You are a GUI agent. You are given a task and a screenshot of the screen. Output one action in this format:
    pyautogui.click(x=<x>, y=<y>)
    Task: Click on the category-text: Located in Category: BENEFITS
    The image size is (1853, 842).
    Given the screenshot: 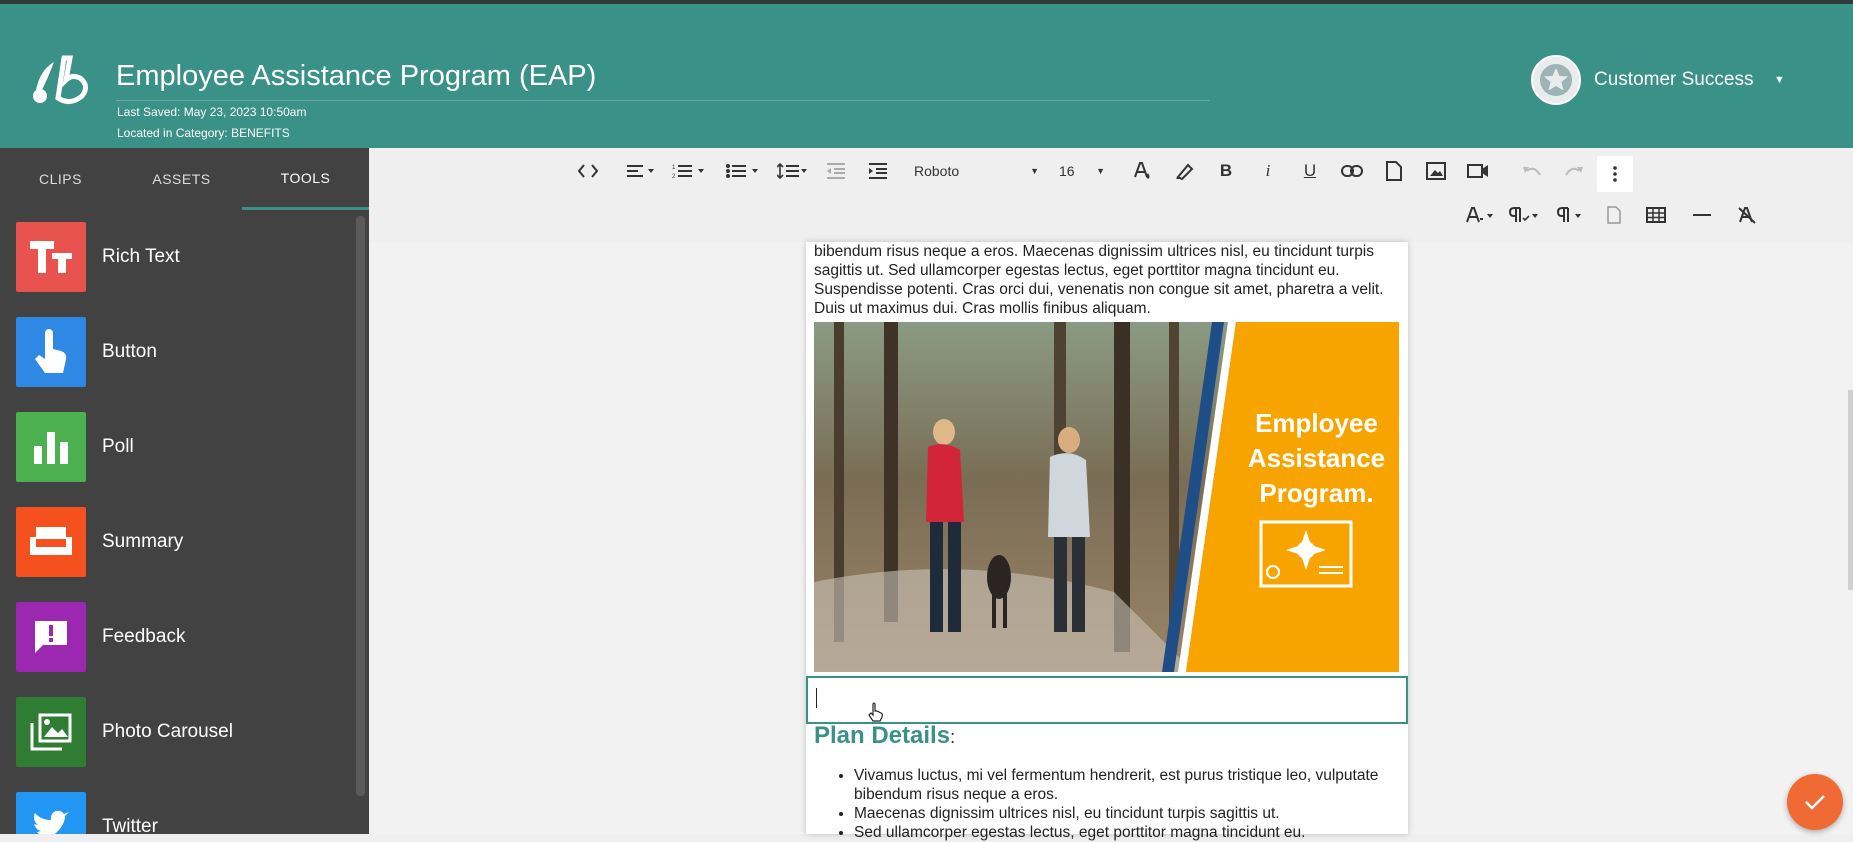 What is the action you would take?
    pyautogui.click(x=203, y=133)
    